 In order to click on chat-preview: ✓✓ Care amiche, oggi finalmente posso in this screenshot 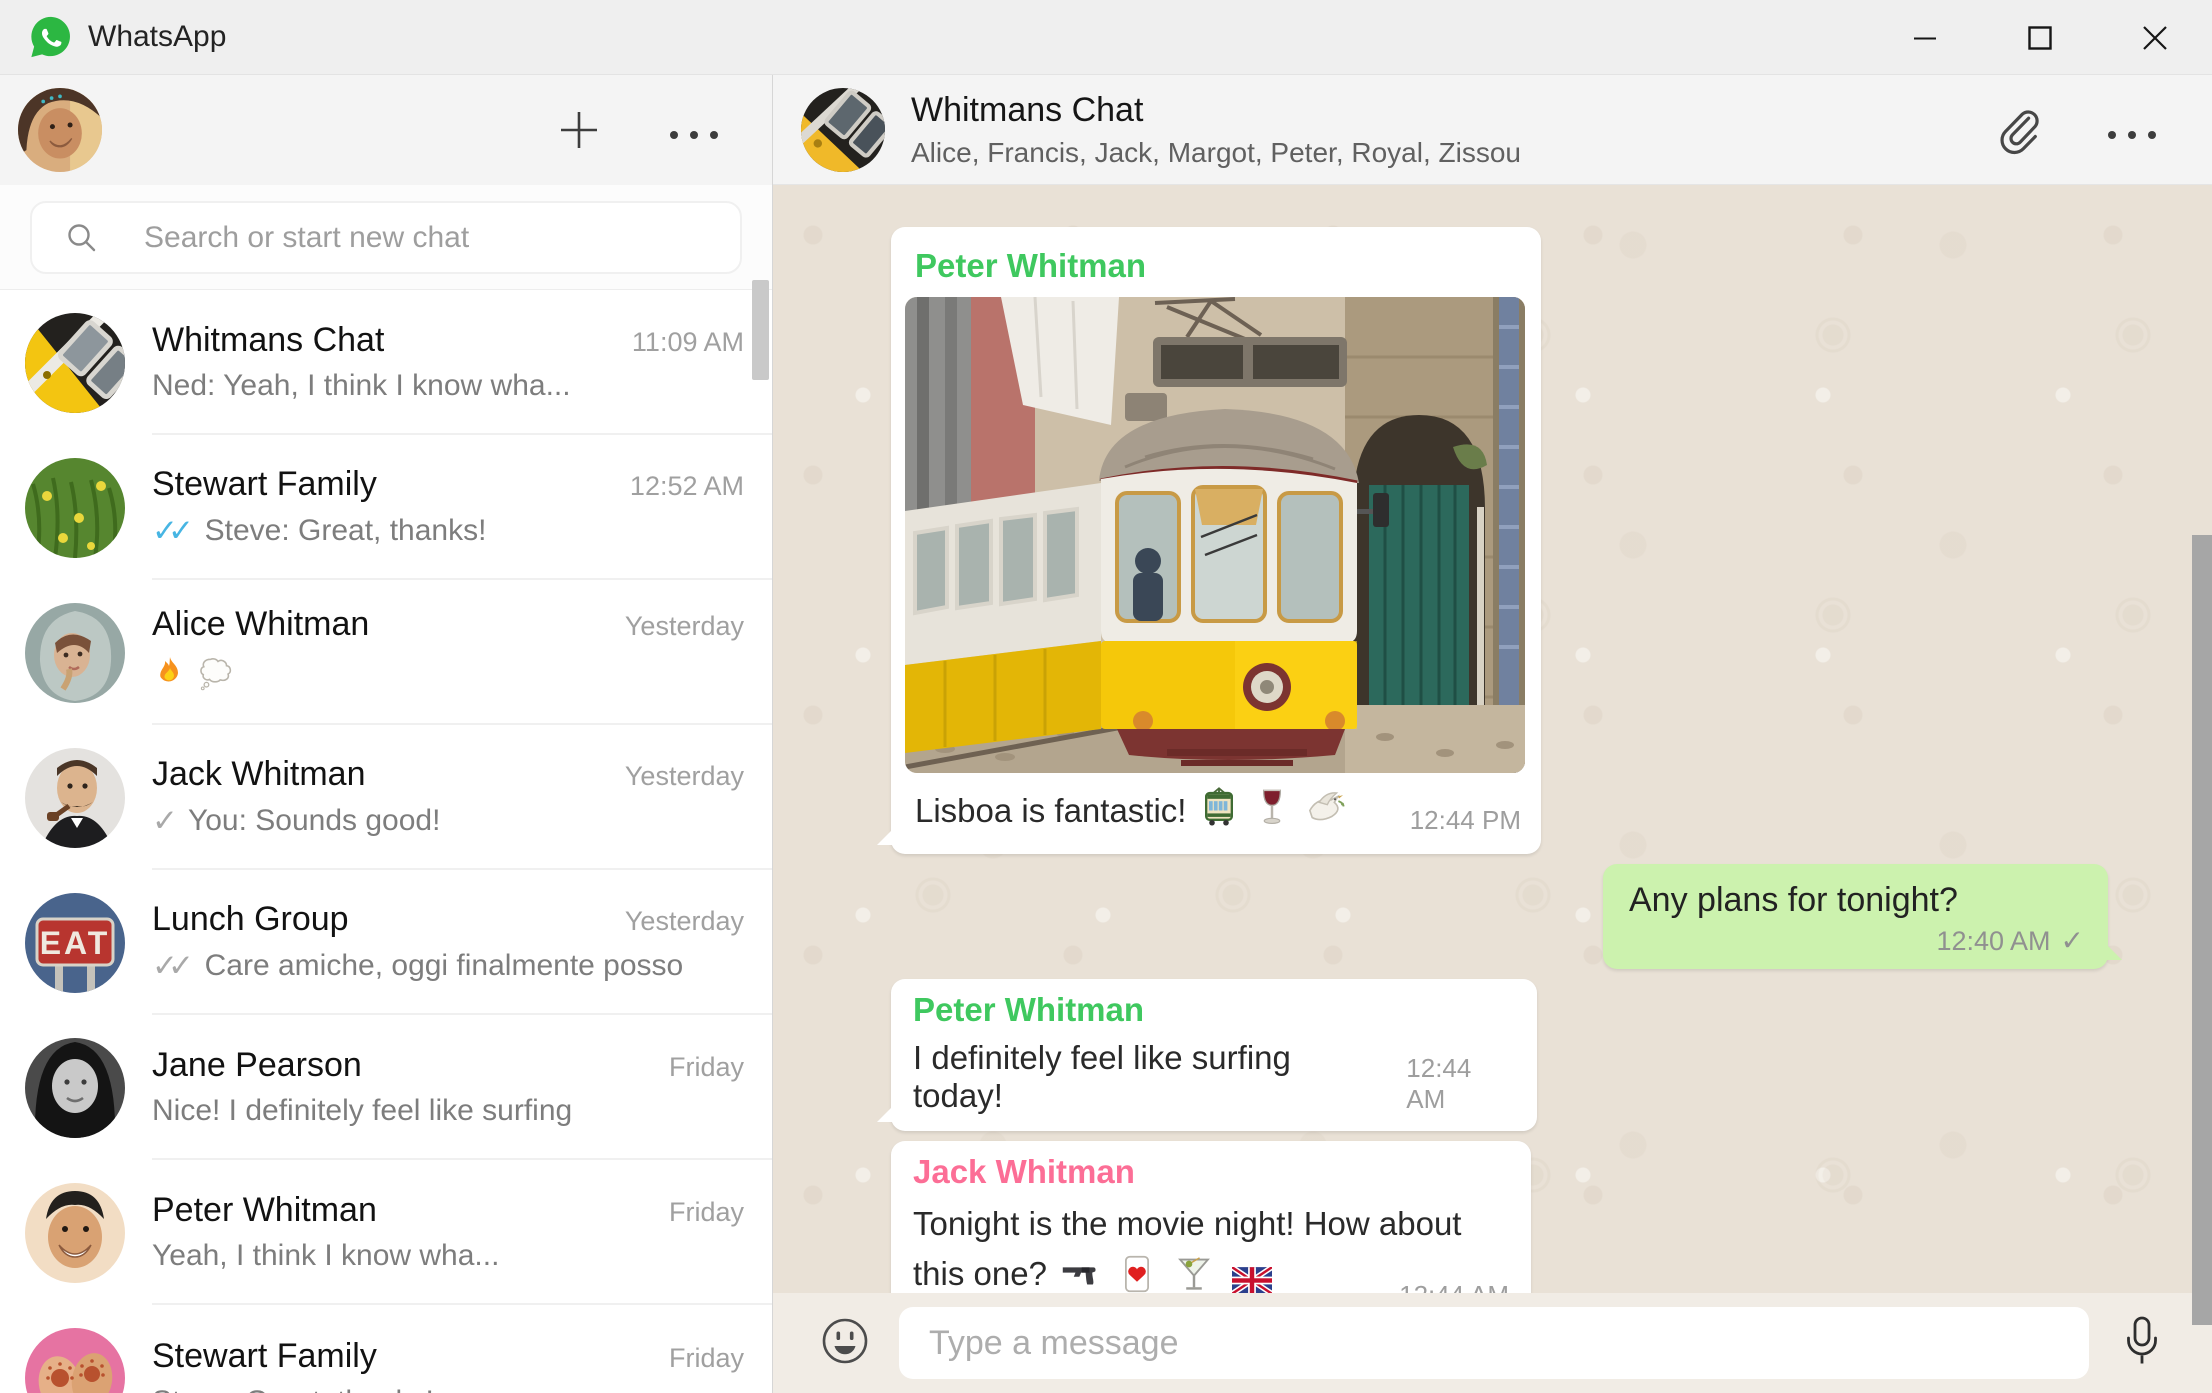, I will do `click(418, 965)`.